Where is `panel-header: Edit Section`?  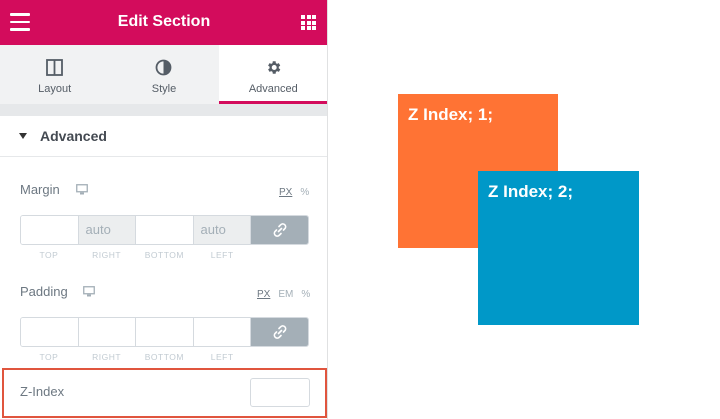 panel-header: Edit Section is located at coordinates (163, 22).